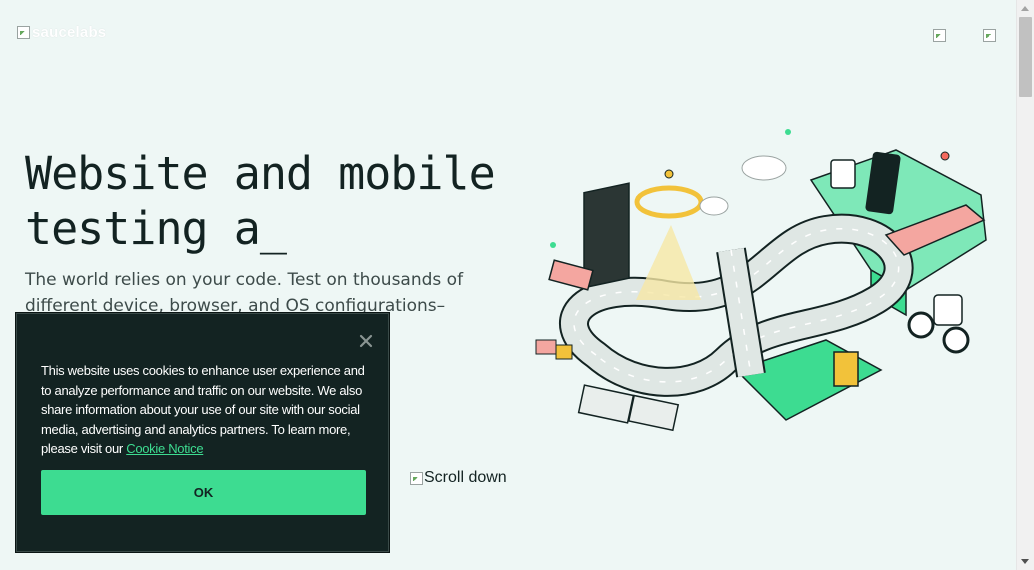  I want to click on cookie-notice-link: Cookie Notice, so click(164, 448).